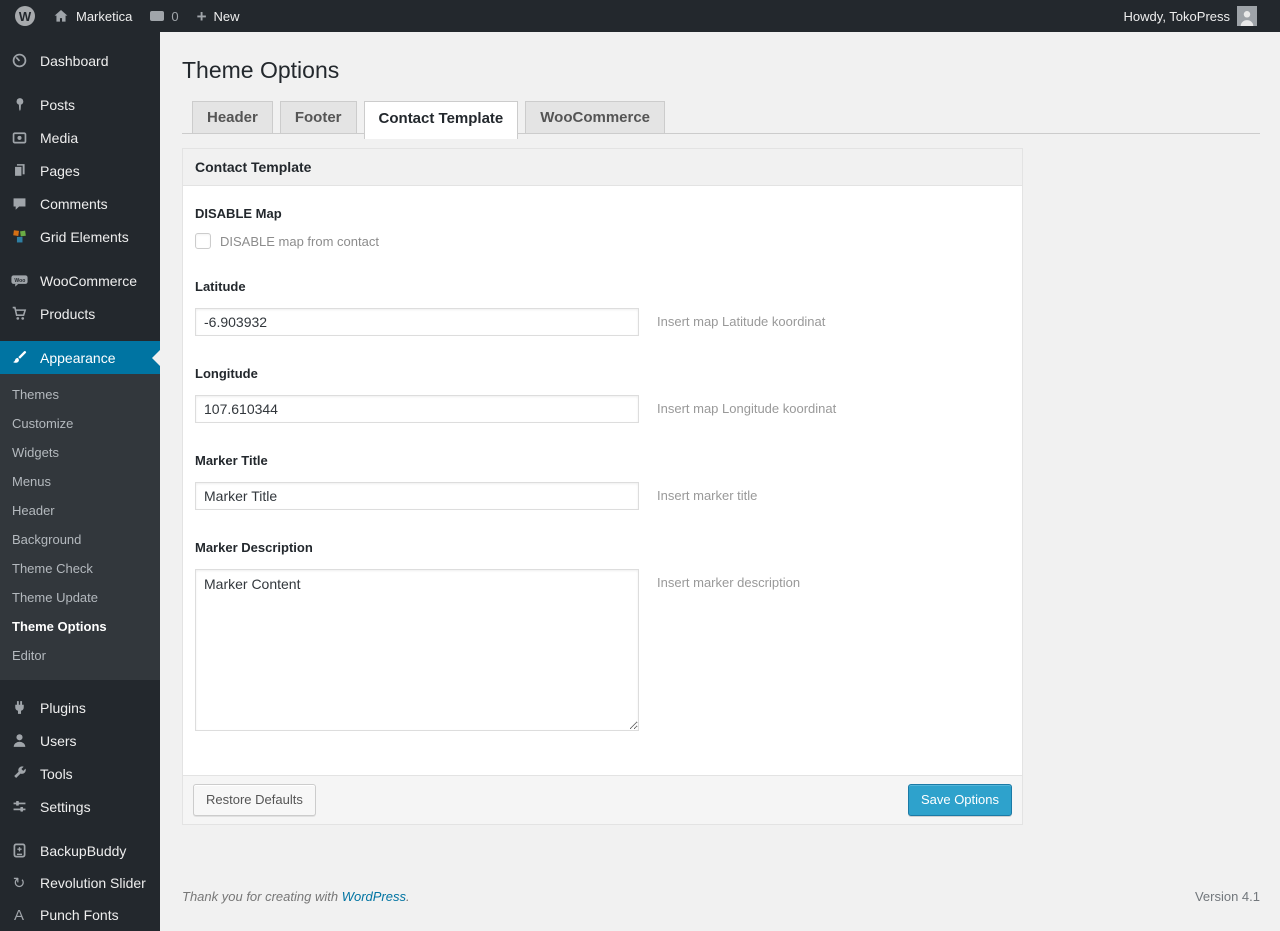 Image resolution: width=1280 pixels, height=931 pixels. I want to click on sidebar-item-dashboard: Dashboard, so click(80, 60).